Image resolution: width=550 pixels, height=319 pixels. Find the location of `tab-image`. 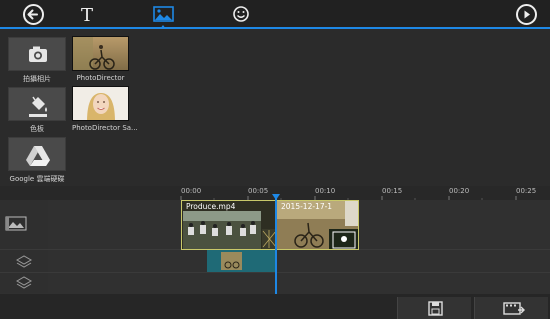

tab-image is located at coordinates (163, 14).